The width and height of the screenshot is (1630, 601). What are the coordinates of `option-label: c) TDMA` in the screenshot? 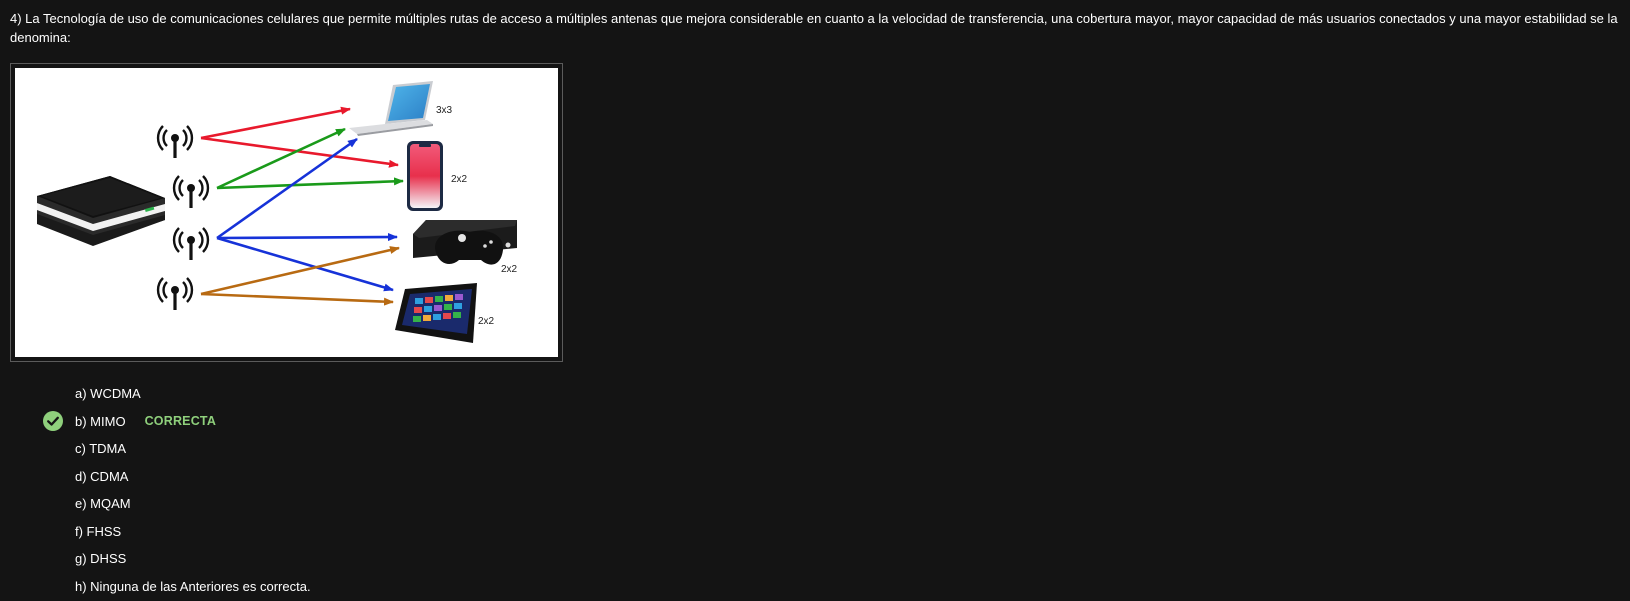 It's located at (101, 448).